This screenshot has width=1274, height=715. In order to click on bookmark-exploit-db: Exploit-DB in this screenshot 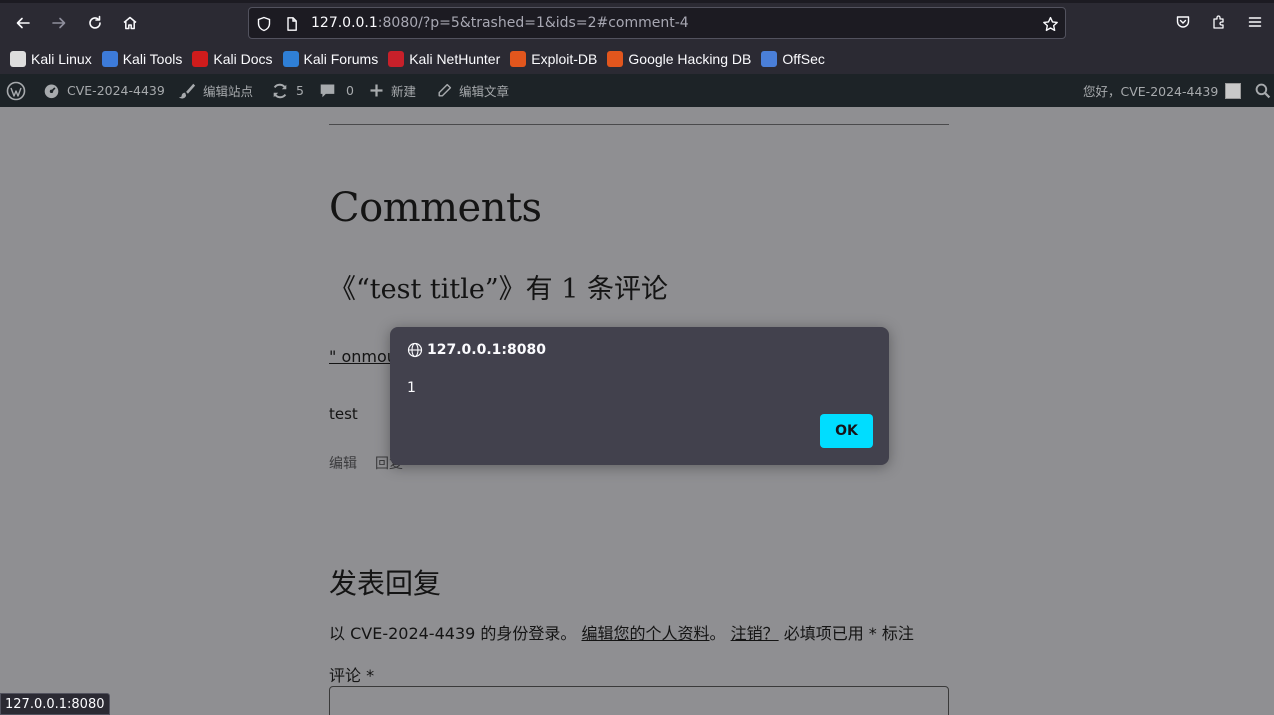, I will do `click(553, 59)`.